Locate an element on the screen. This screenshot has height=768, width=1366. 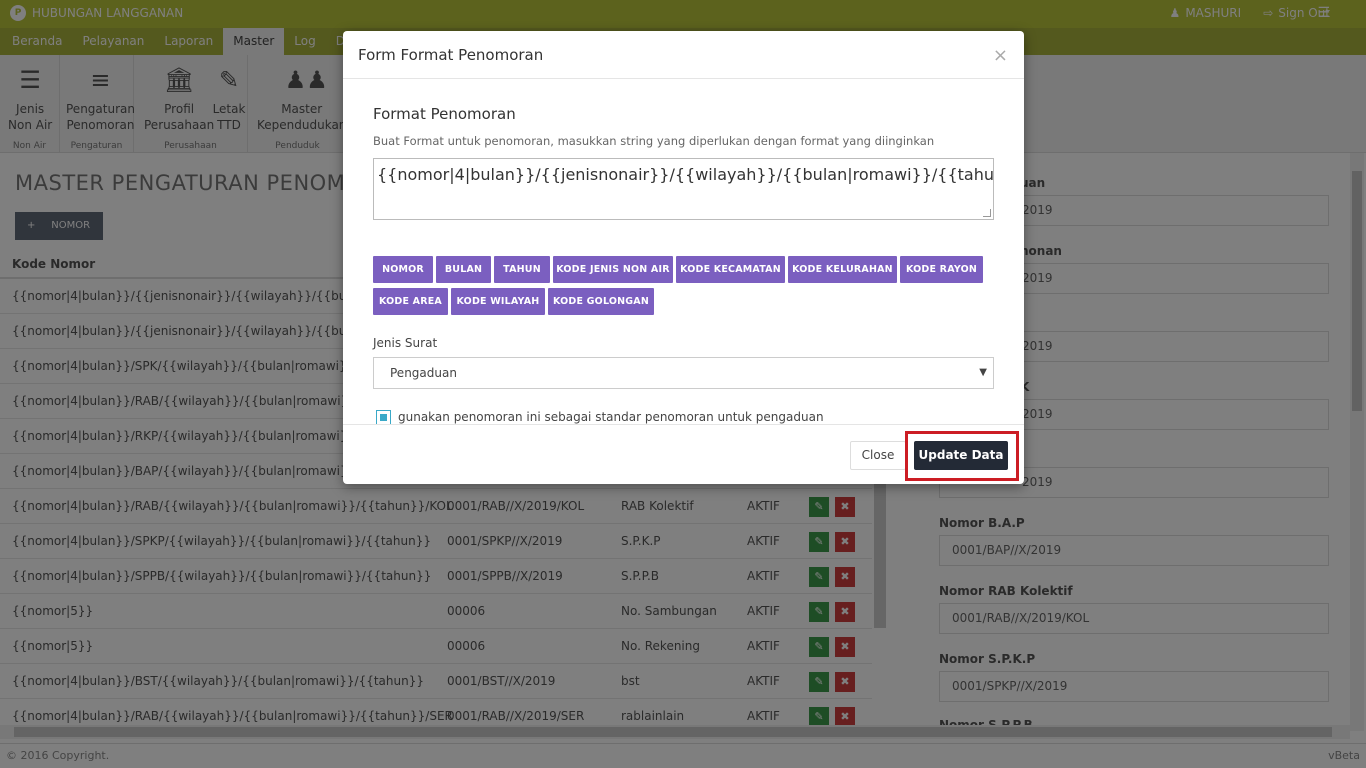
token-kode-golongan-button: KODE GOLONGAN is located at coordinates (601, 301).